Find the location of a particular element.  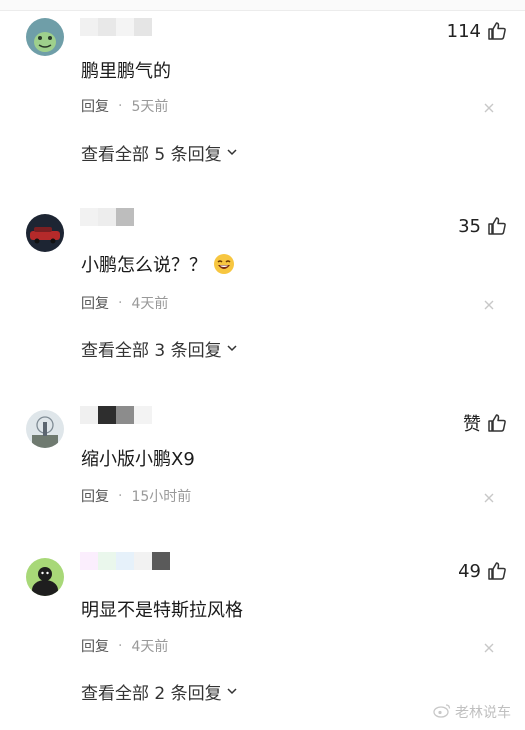

weibo-logo-icon is located at coordinates (442, 712).